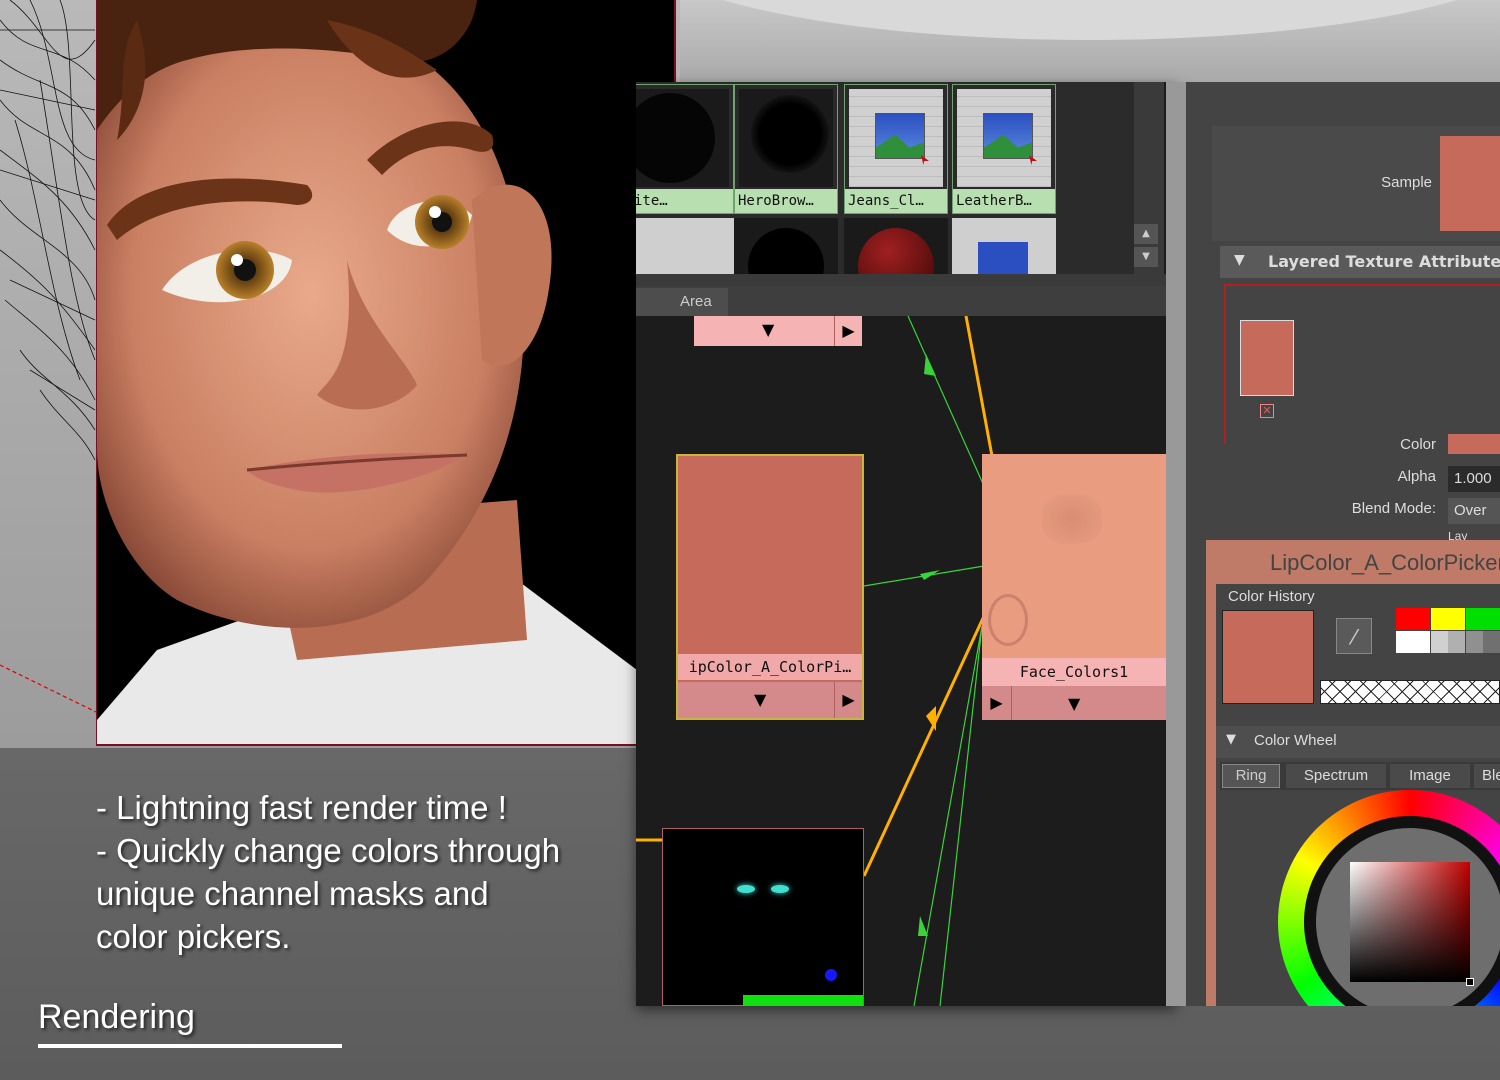 This screenshot has width=1500, height=1080. I want to click on color-ring, so click(1389, 898).